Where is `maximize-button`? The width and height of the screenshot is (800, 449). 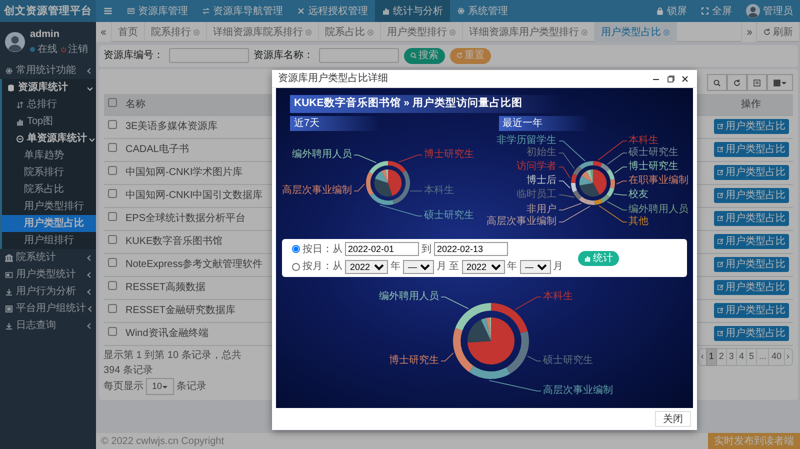
maximize-button is located at coordinates (670, 78).